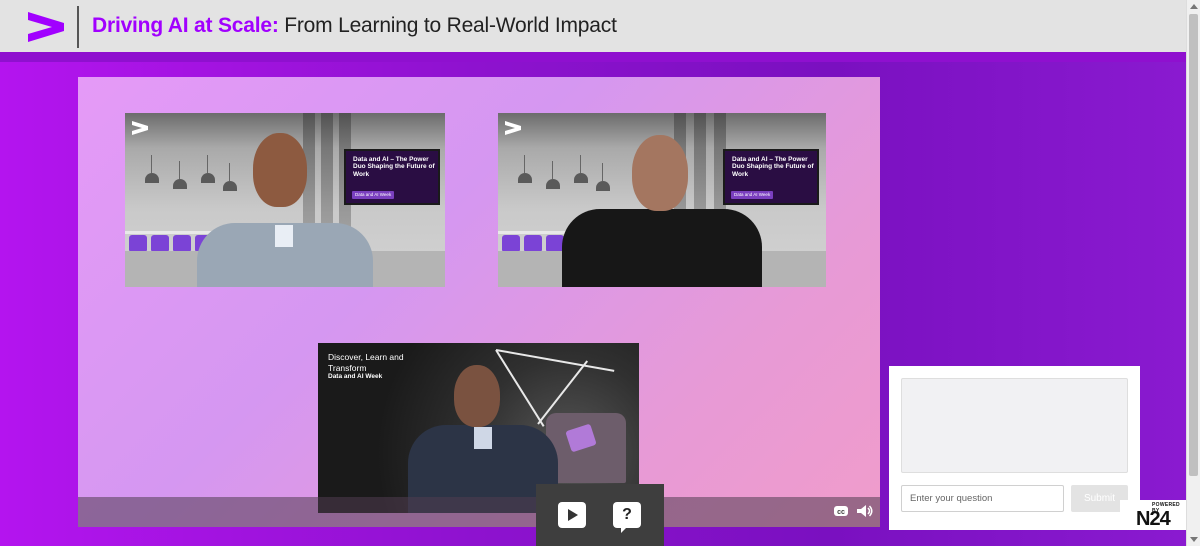  I want to click on qa-panel: Submit, so click(1014, 448).